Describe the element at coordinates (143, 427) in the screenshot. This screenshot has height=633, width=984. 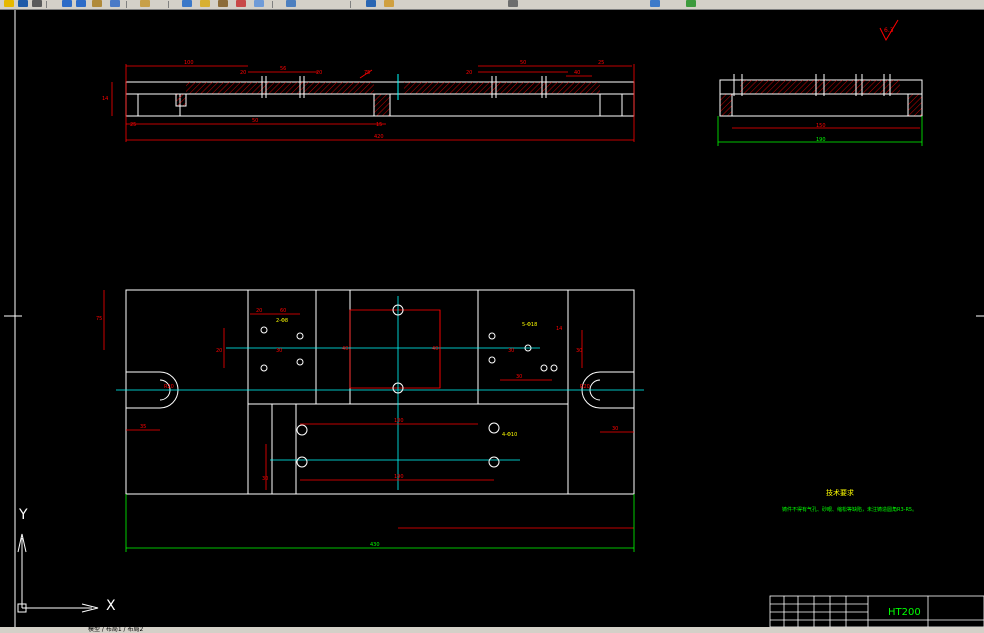
I see `dim-plan-5: 35` at that location.